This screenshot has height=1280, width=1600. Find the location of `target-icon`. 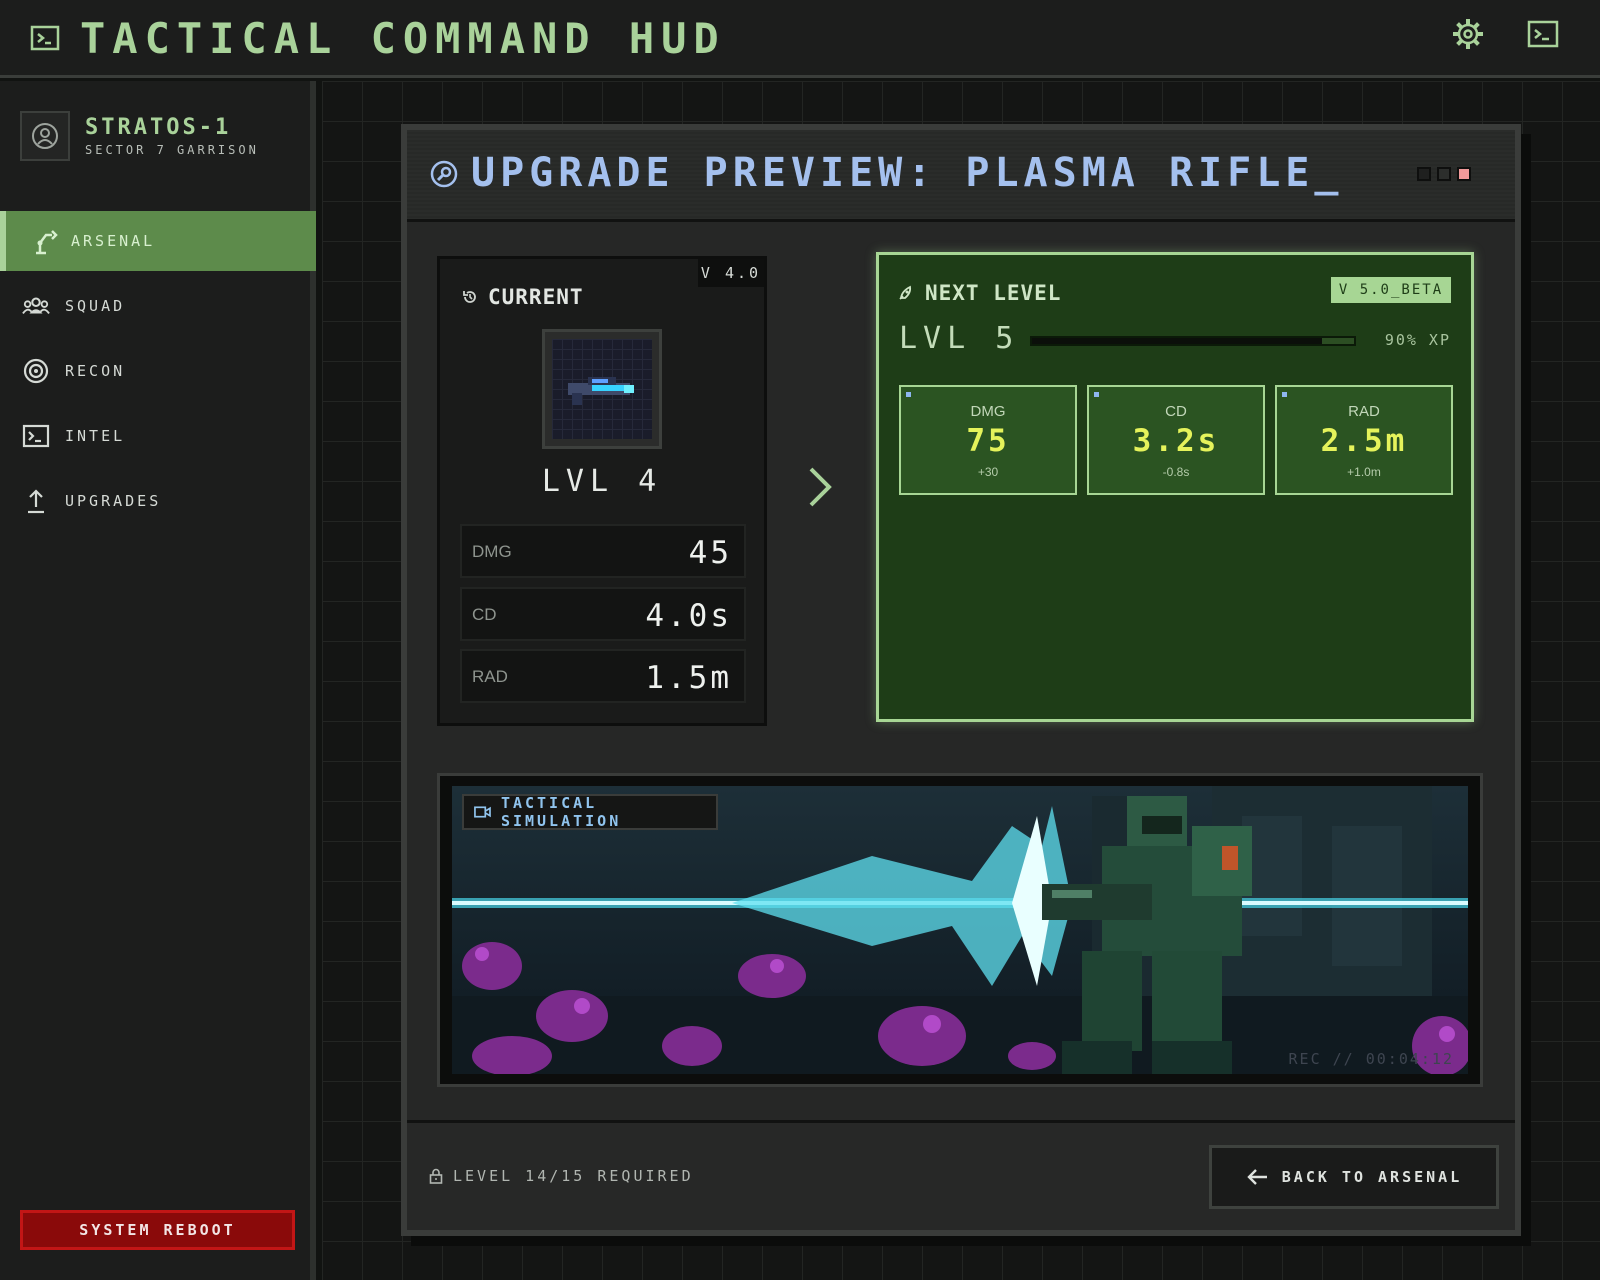

target-icon is located at coordinates (36, 371).